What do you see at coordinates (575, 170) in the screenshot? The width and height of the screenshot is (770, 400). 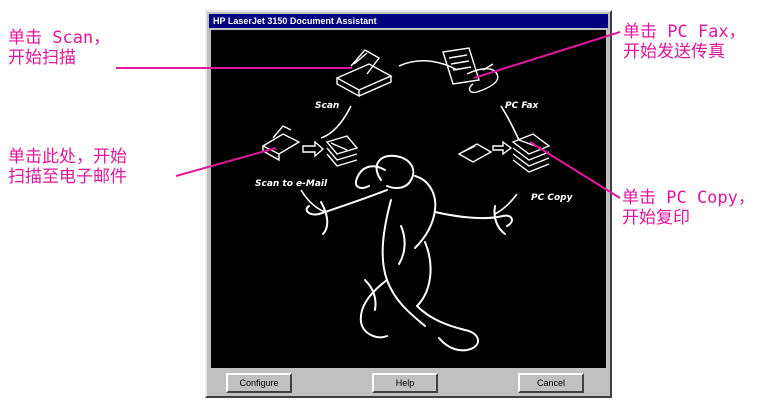 I see `pc-copy-leader` at bounding box center [575, 170].